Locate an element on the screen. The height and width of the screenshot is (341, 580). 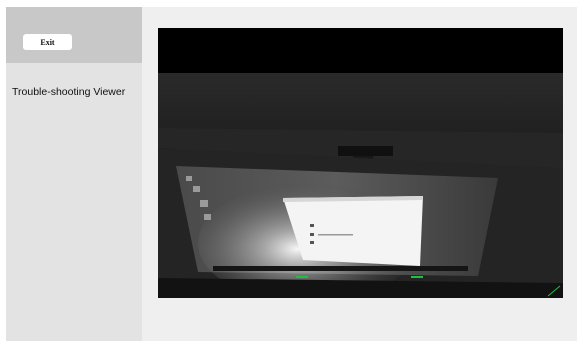
projected-window is located at coordinates (353, 231).